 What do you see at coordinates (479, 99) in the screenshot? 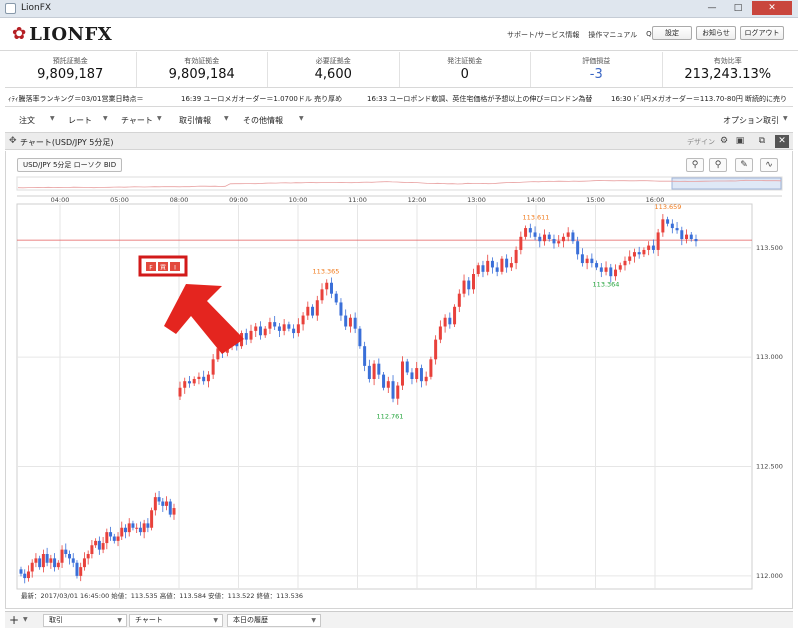
I see `ticker-item: 16:33 ユーロポンド軟調、英住宅価格が予想以上の伸び＝ロンドン為替` at bounding box center [479, 99].